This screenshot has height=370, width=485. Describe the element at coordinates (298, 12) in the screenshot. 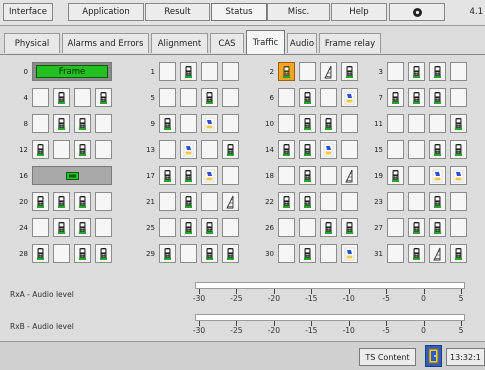

I see `menu-misc: Misc.` at that location.